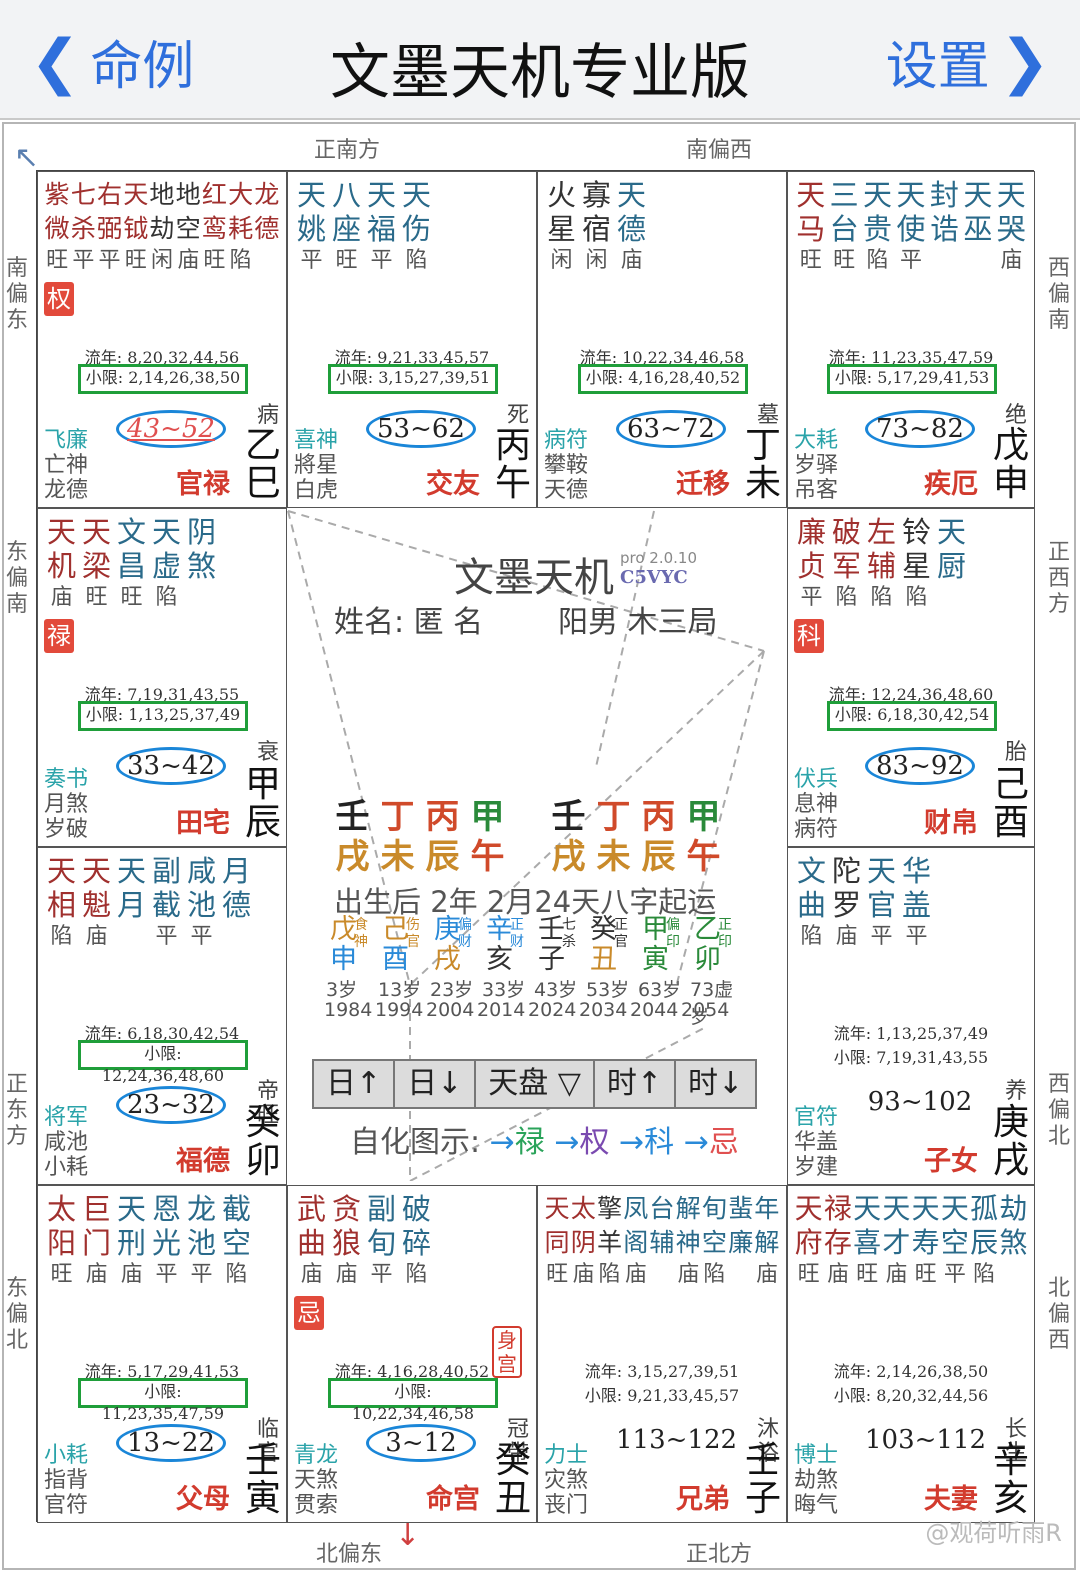  I want to click on bazi-zhi: 午, so click(703, 857).